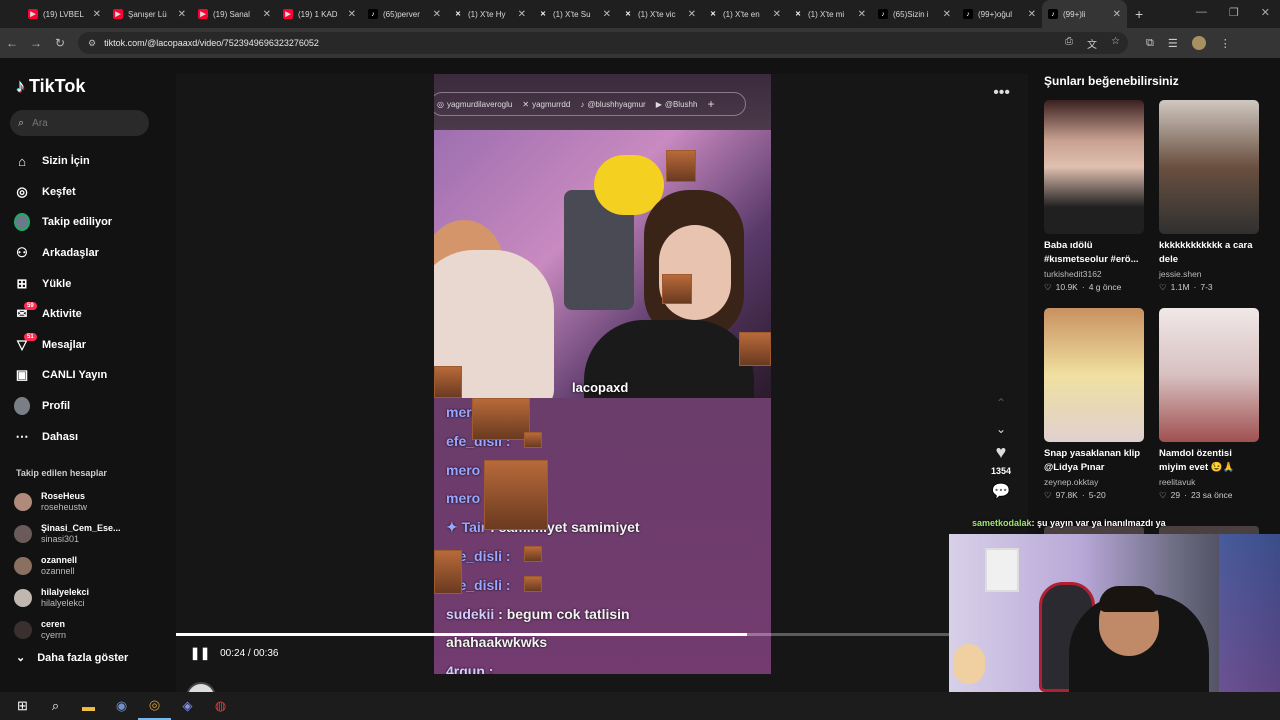 Image resolution: width=1280 pixels, height=720 pixels. I want to click on taskbar-search-icon: ⌕, so click(55, 706).